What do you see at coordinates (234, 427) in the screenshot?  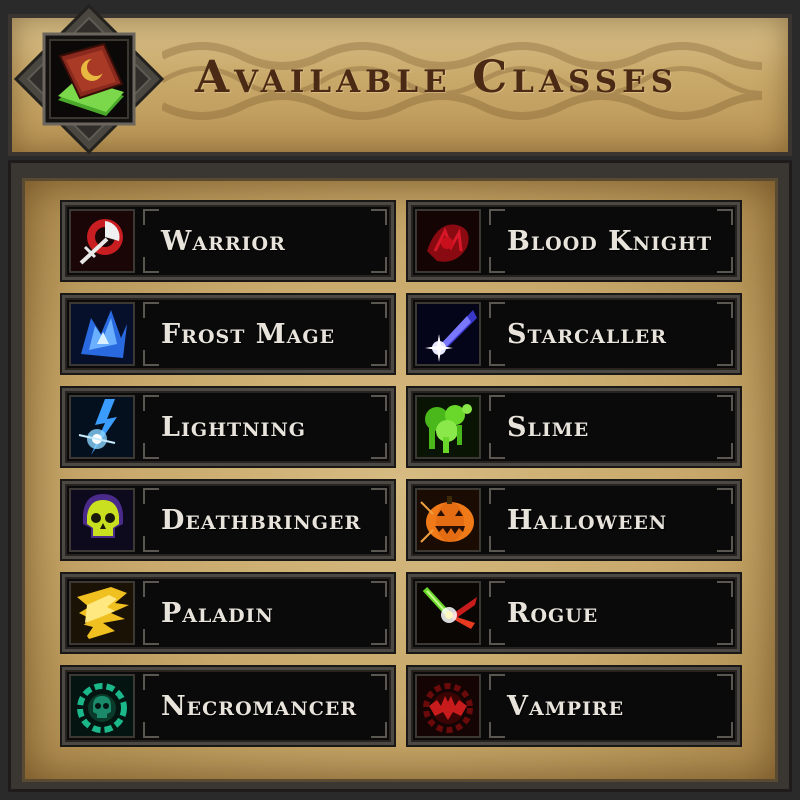 I see `class-label: Lightning` at bounding box center [234, 427].